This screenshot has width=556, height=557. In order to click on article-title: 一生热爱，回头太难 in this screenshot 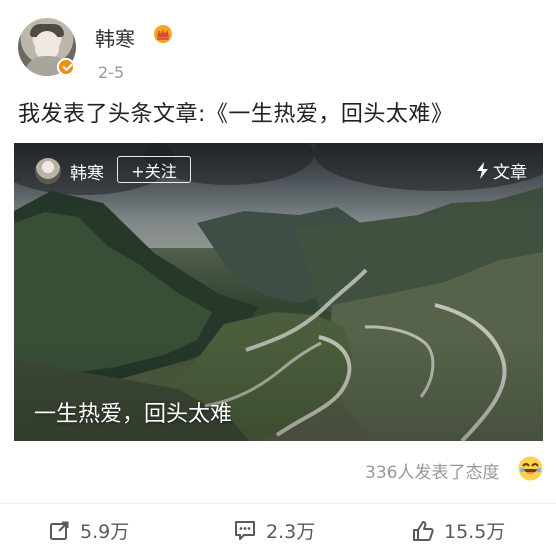, I will do `click(133, 412)`.